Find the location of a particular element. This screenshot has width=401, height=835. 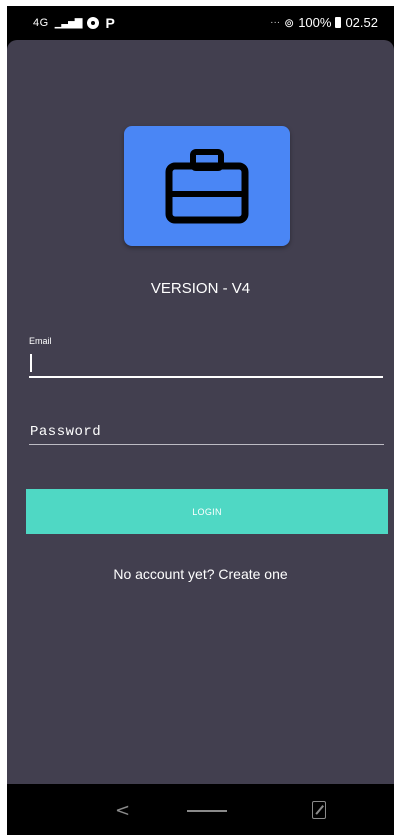

email-field is located at coordinates (206, 364).